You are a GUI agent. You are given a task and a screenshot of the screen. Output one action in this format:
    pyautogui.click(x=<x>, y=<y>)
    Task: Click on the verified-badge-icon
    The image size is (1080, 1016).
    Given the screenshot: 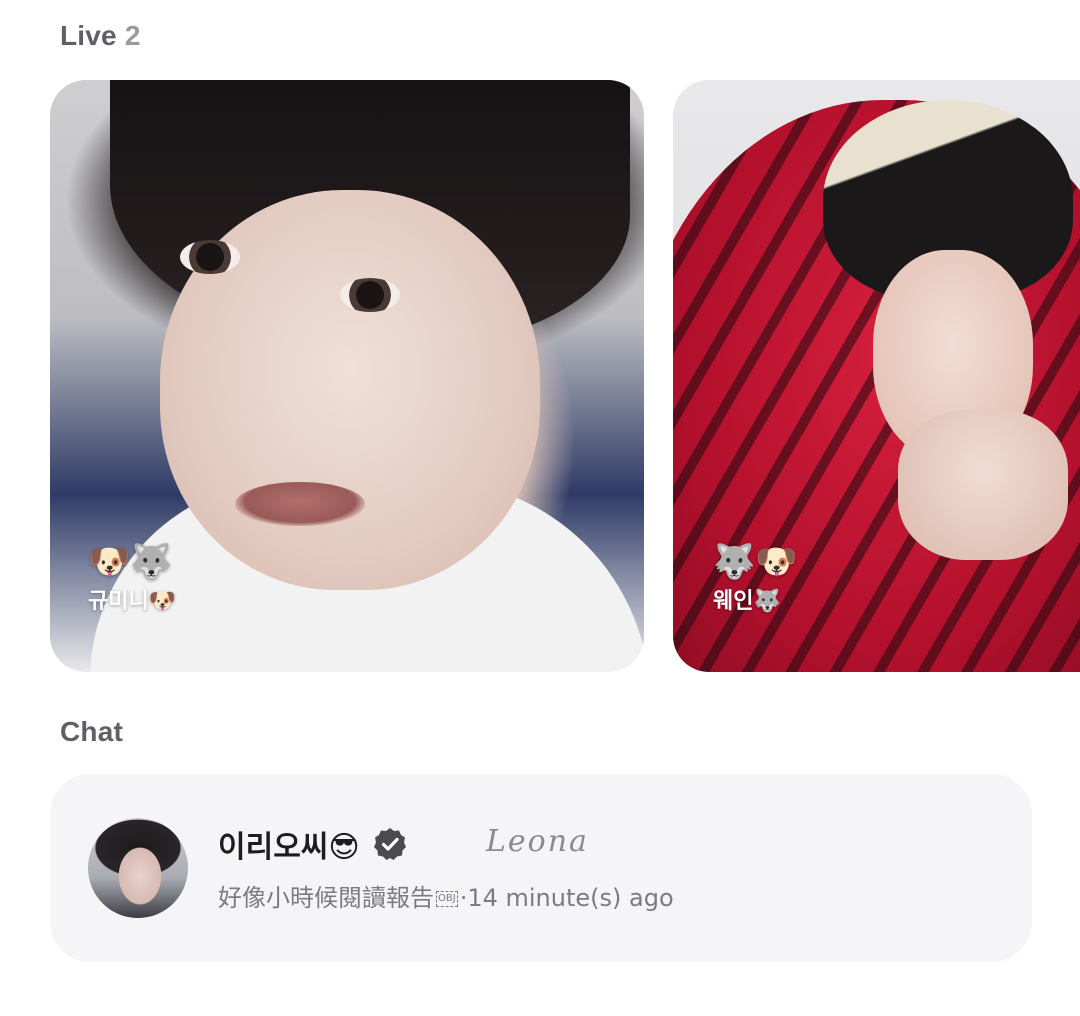 What is the action you would take?
    pyautogui.click(x=390, y=844)
    